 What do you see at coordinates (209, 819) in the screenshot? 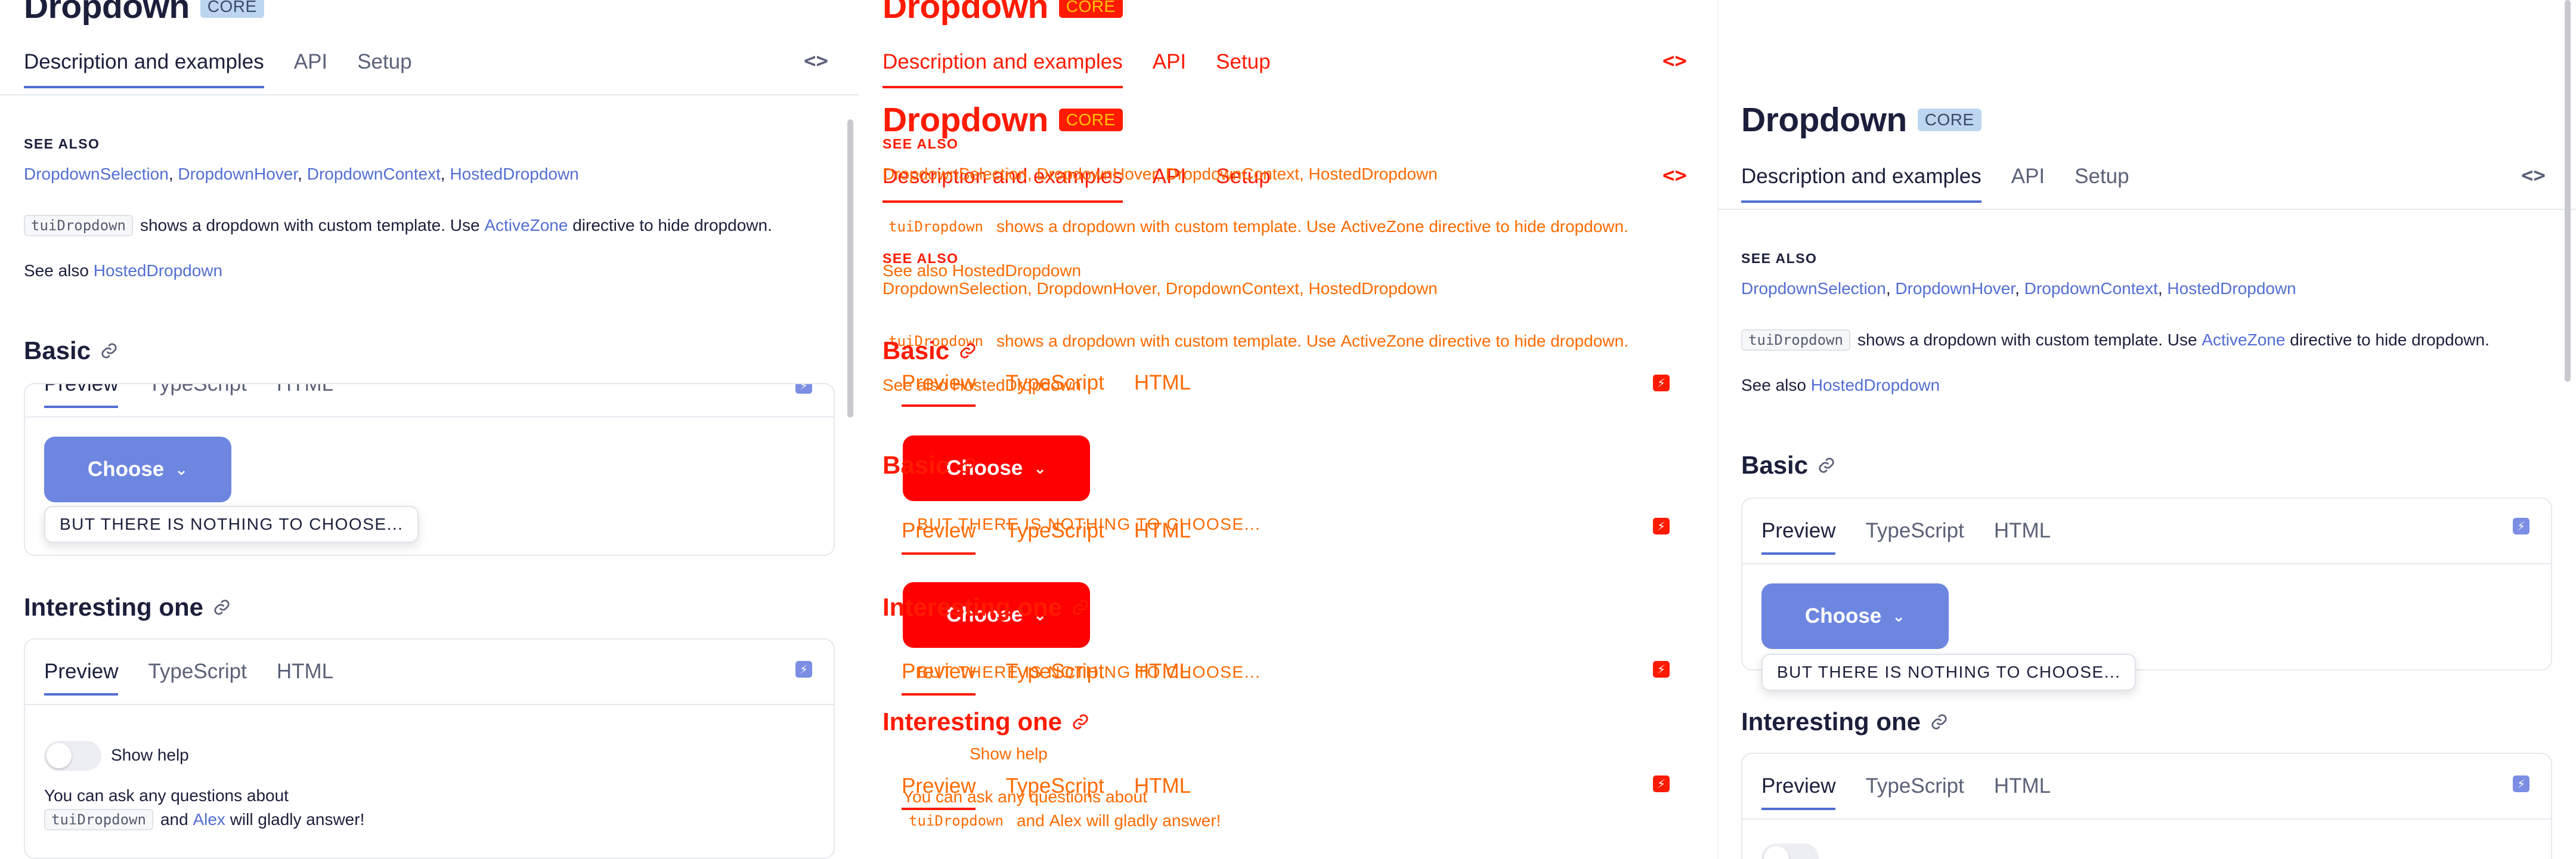
I see `link-alex: Alex` at bounding box center [209, 819].